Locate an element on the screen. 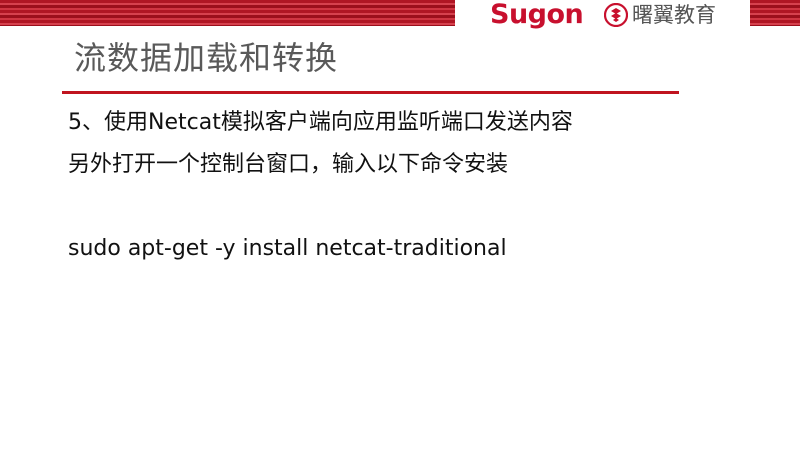  body-line-step: 5、使用Netcat模拟客户端向应用监听端口发送内容 is located at coordinates (320, 122).